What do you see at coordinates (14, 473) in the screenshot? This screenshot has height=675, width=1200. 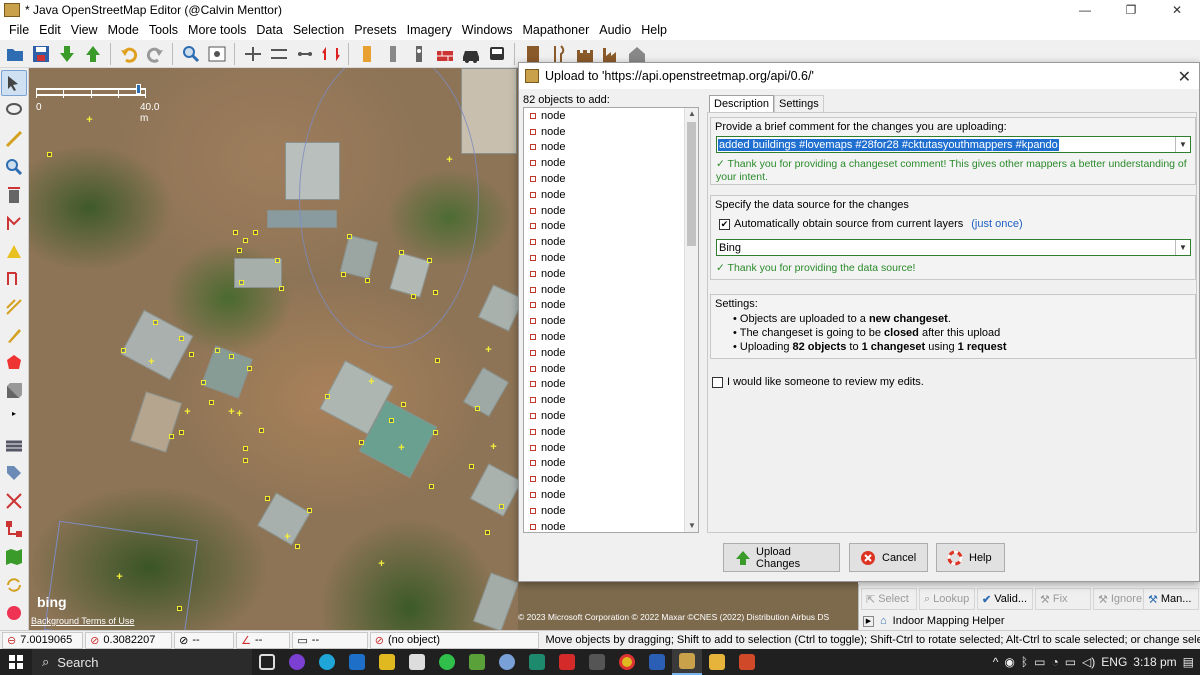 I see `tags-panel-icon` at bounding box center [14, 473].